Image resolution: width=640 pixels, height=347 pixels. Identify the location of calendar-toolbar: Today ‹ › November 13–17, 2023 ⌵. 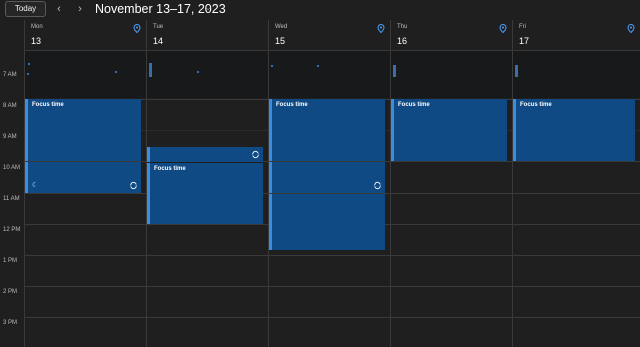
(320, 10).